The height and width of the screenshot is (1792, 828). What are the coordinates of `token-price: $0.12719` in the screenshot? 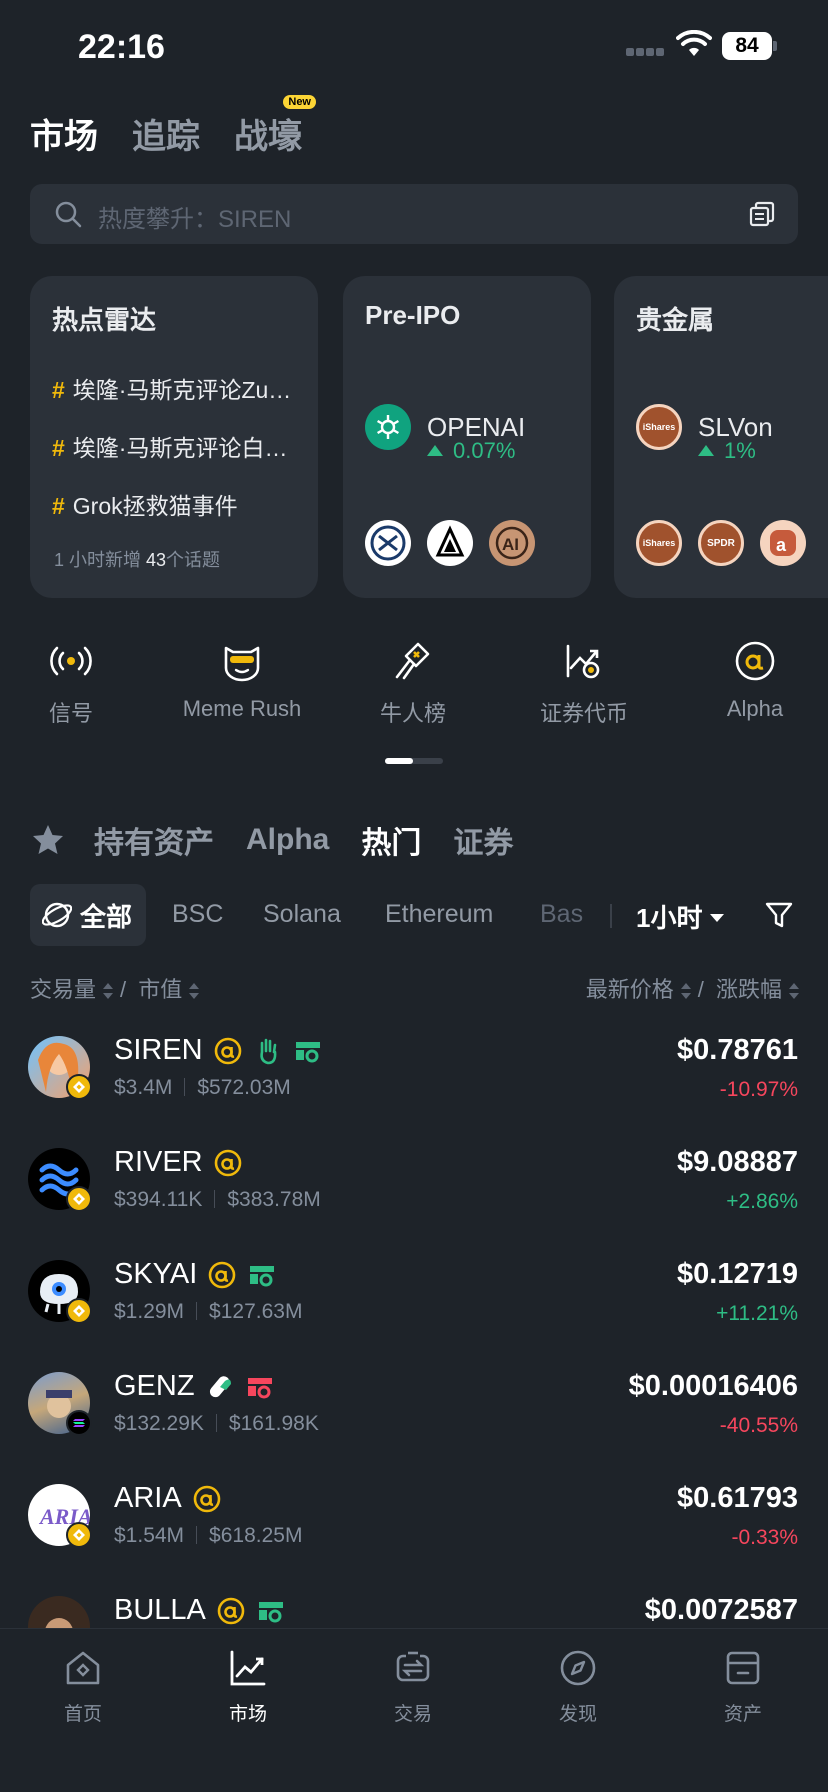 It's located at (737, 1274).